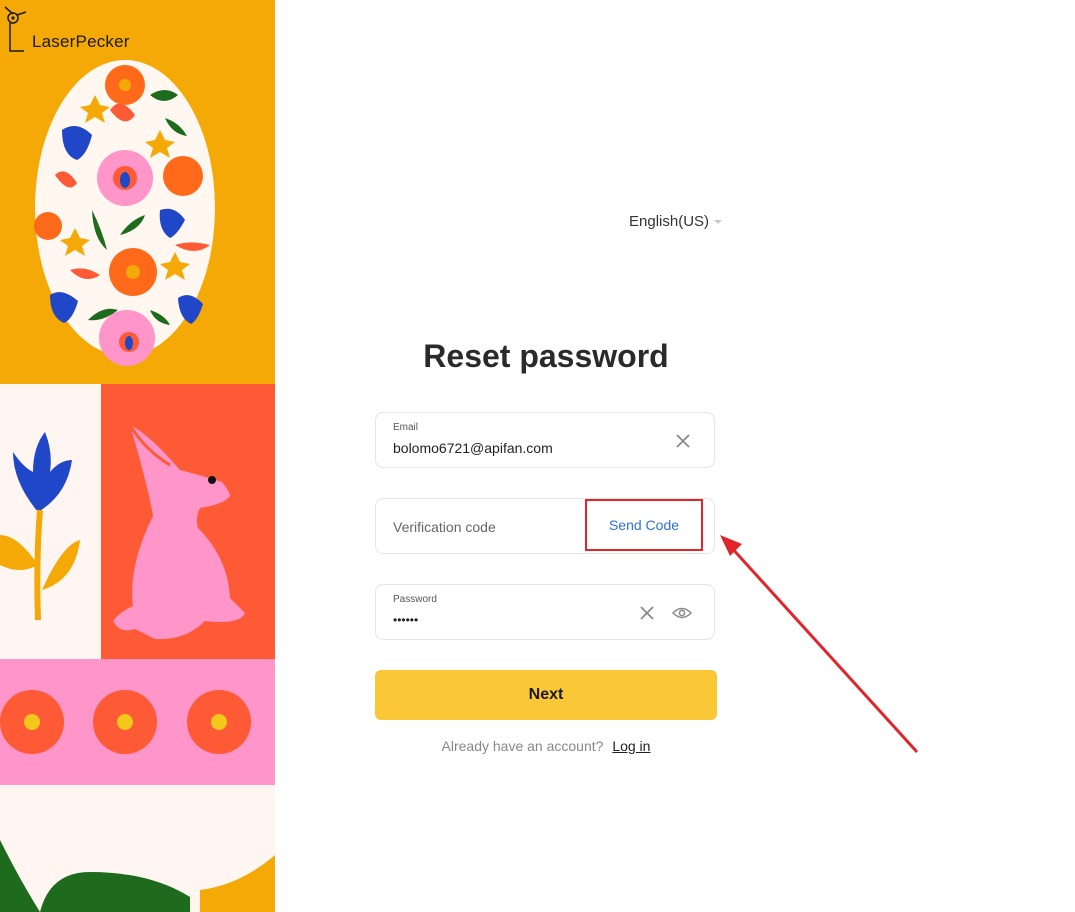 The height and width of the screenshot is (912, 1075). I want to click on login-prompt-row: Already have an account? Log in, so click(546, 746).